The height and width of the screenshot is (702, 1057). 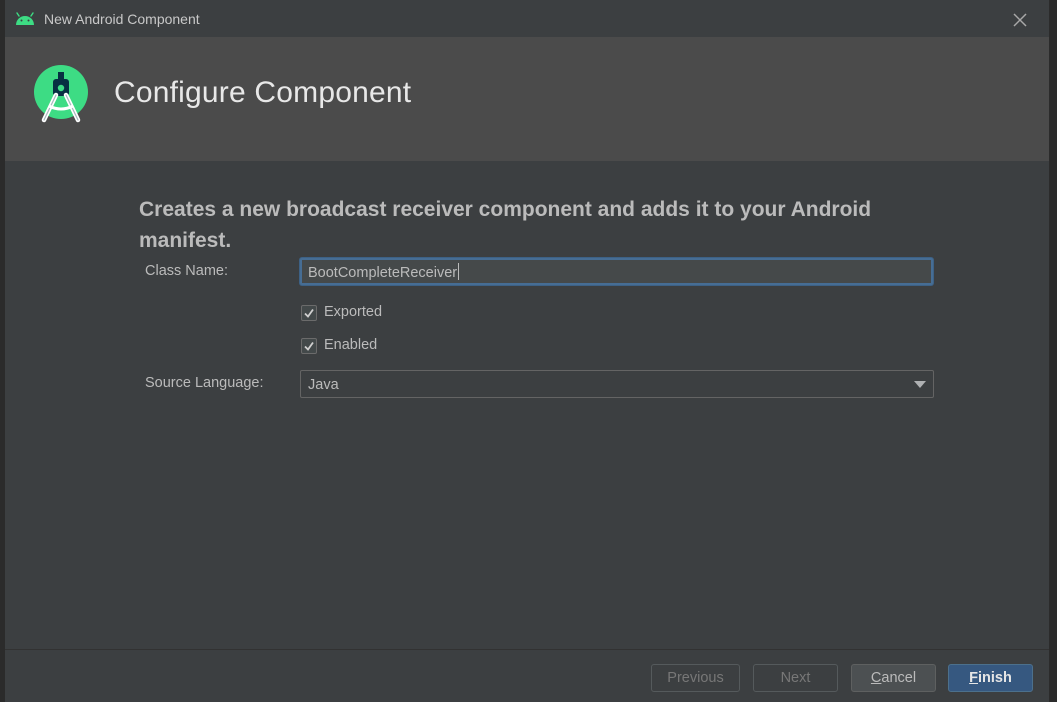 I want to click on exported-checkbox, so click(x=309, y=313).